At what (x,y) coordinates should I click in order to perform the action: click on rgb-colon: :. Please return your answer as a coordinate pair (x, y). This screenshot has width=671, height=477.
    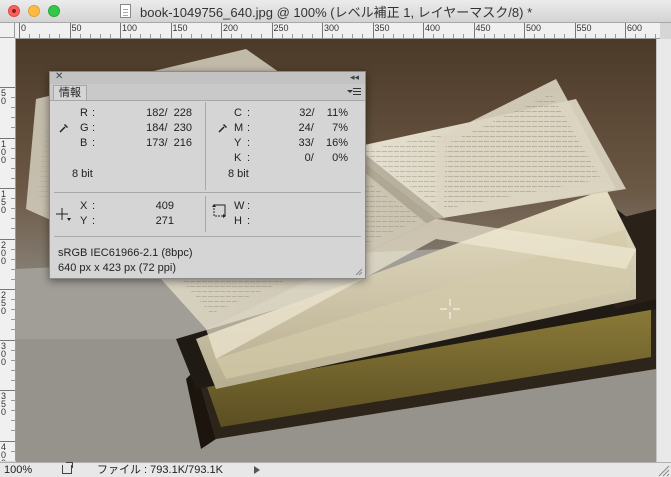
    Looking at the image, I should click on (94, 143).